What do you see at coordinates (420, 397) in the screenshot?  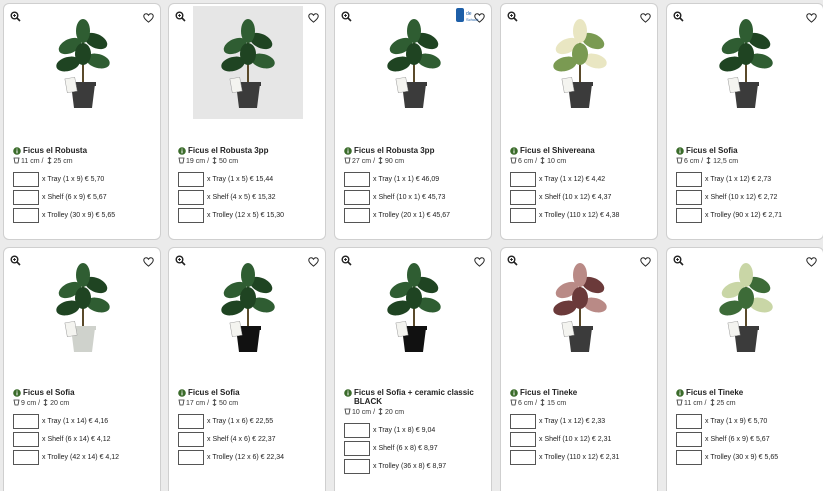 I see `product-name: Ficus el Sofia + ceramic classic BLACK` at bounding box center [420, 397].